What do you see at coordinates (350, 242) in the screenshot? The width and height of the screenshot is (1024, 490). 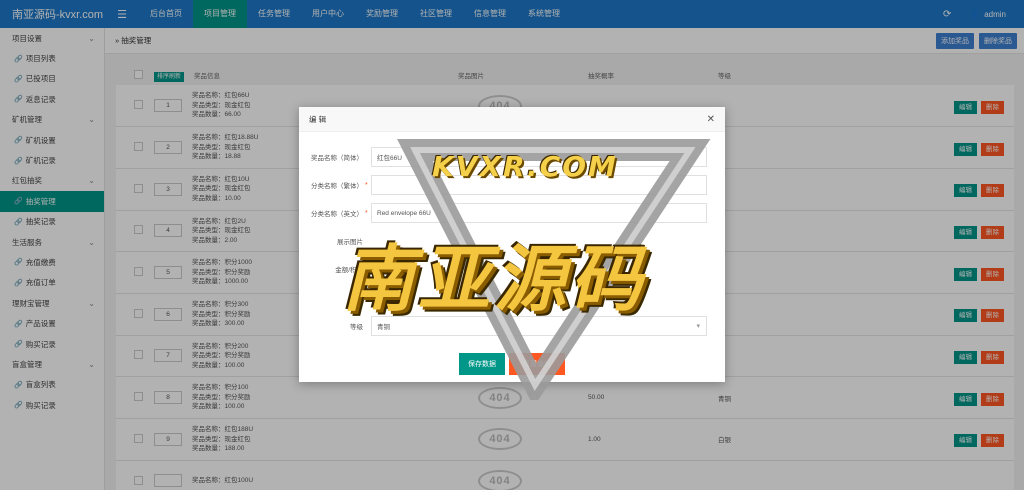 I see `field-label: 展示图片` at bounding box center [350, 242].